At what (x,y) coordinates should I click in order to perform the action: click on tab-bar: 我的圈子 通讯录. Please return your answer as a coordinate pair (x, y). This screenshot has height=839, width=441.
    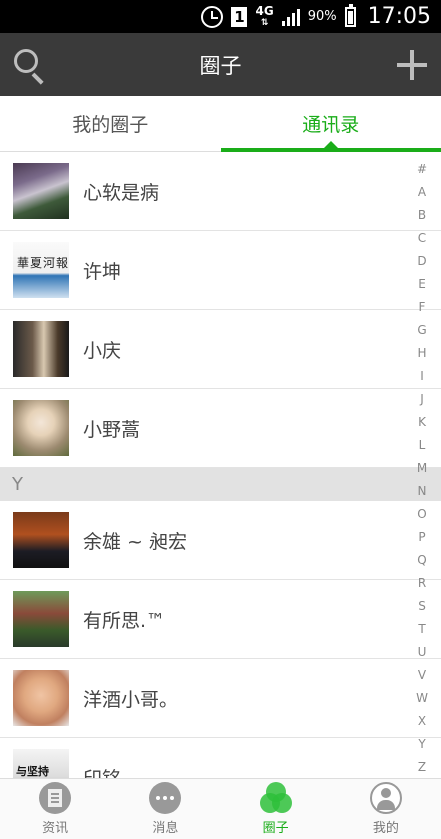
    Looking at the image, I should click on (220, 124).